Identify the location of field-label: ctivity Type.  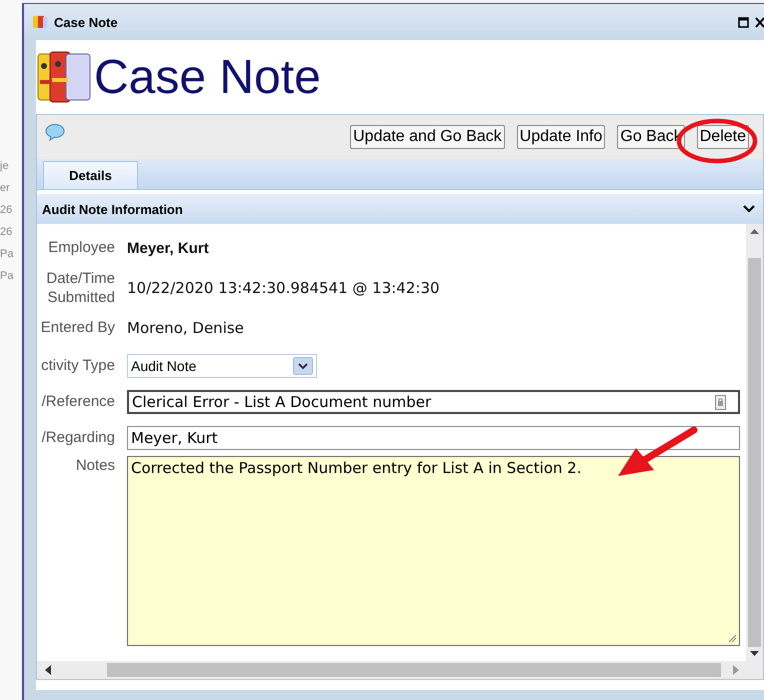
(78, 366).